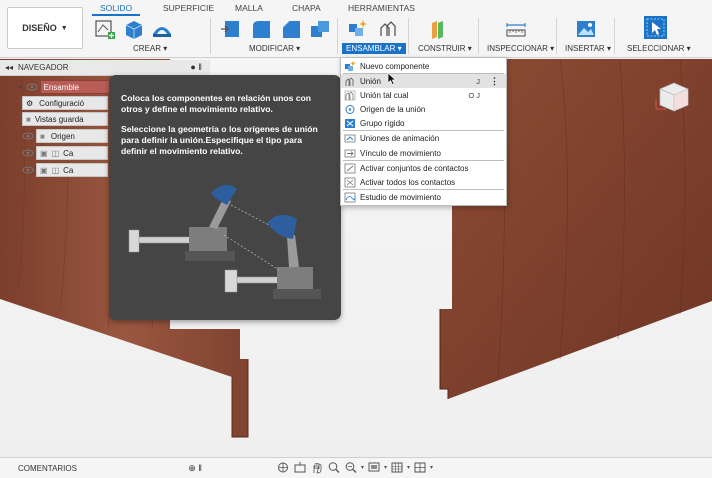 The width and height of the screenshot is (712, 478). I want to click on tab-malla: MALLA, so click(249, 8).